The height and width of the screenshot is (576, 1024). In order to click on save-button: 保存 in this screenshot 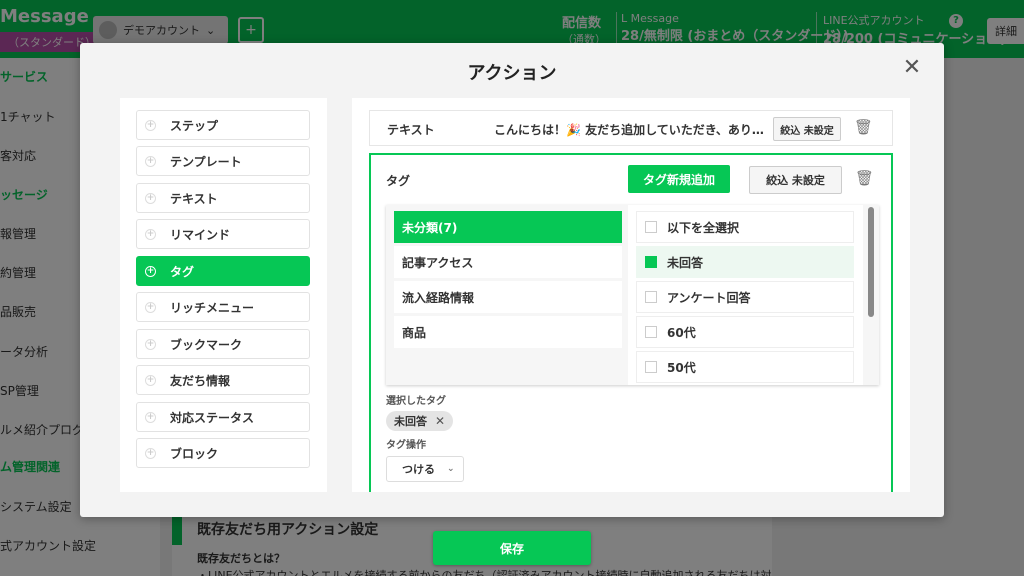, I will do `click(512, 548)`.